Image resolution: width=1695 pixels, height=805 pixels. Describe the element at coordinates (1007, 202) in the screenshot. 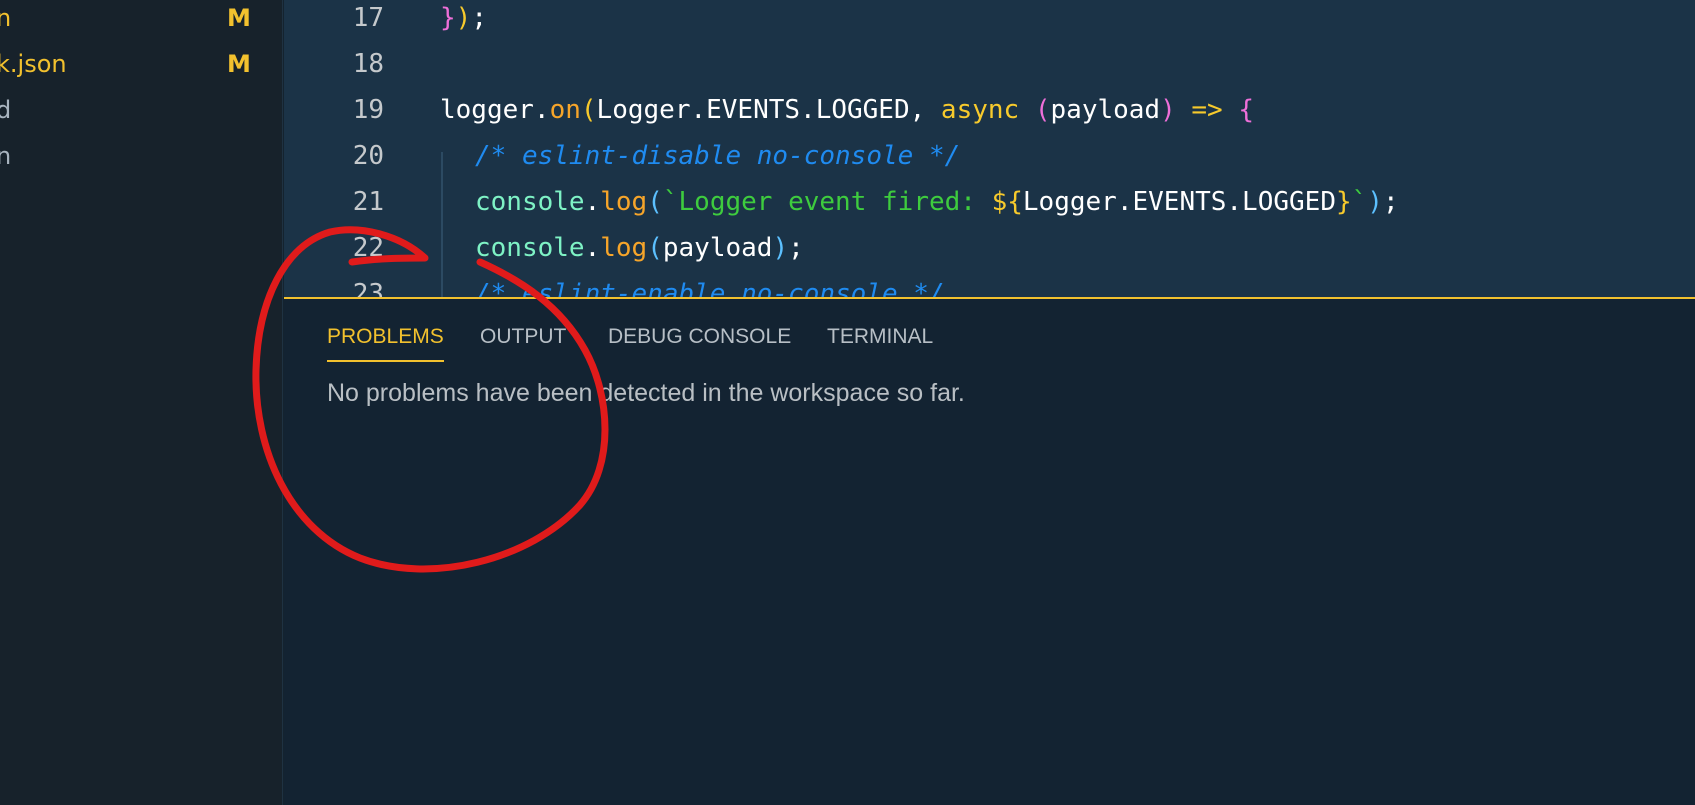

I see `token: ${` at that location.